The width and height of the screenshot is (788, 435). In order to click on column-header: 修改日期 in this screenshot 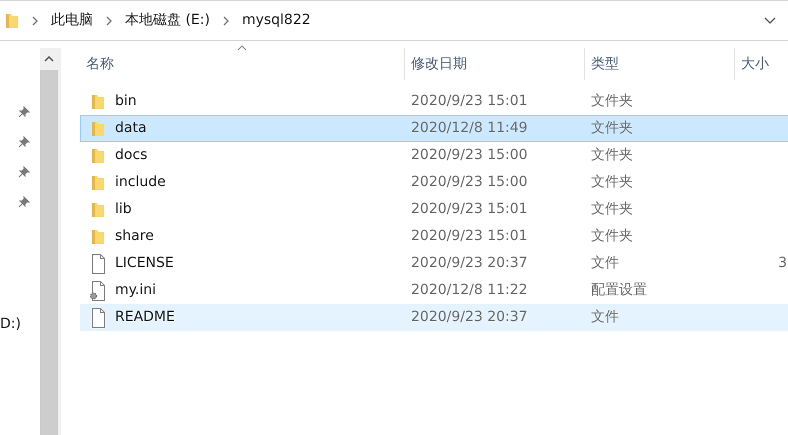, I will do `click(439, 64)`.